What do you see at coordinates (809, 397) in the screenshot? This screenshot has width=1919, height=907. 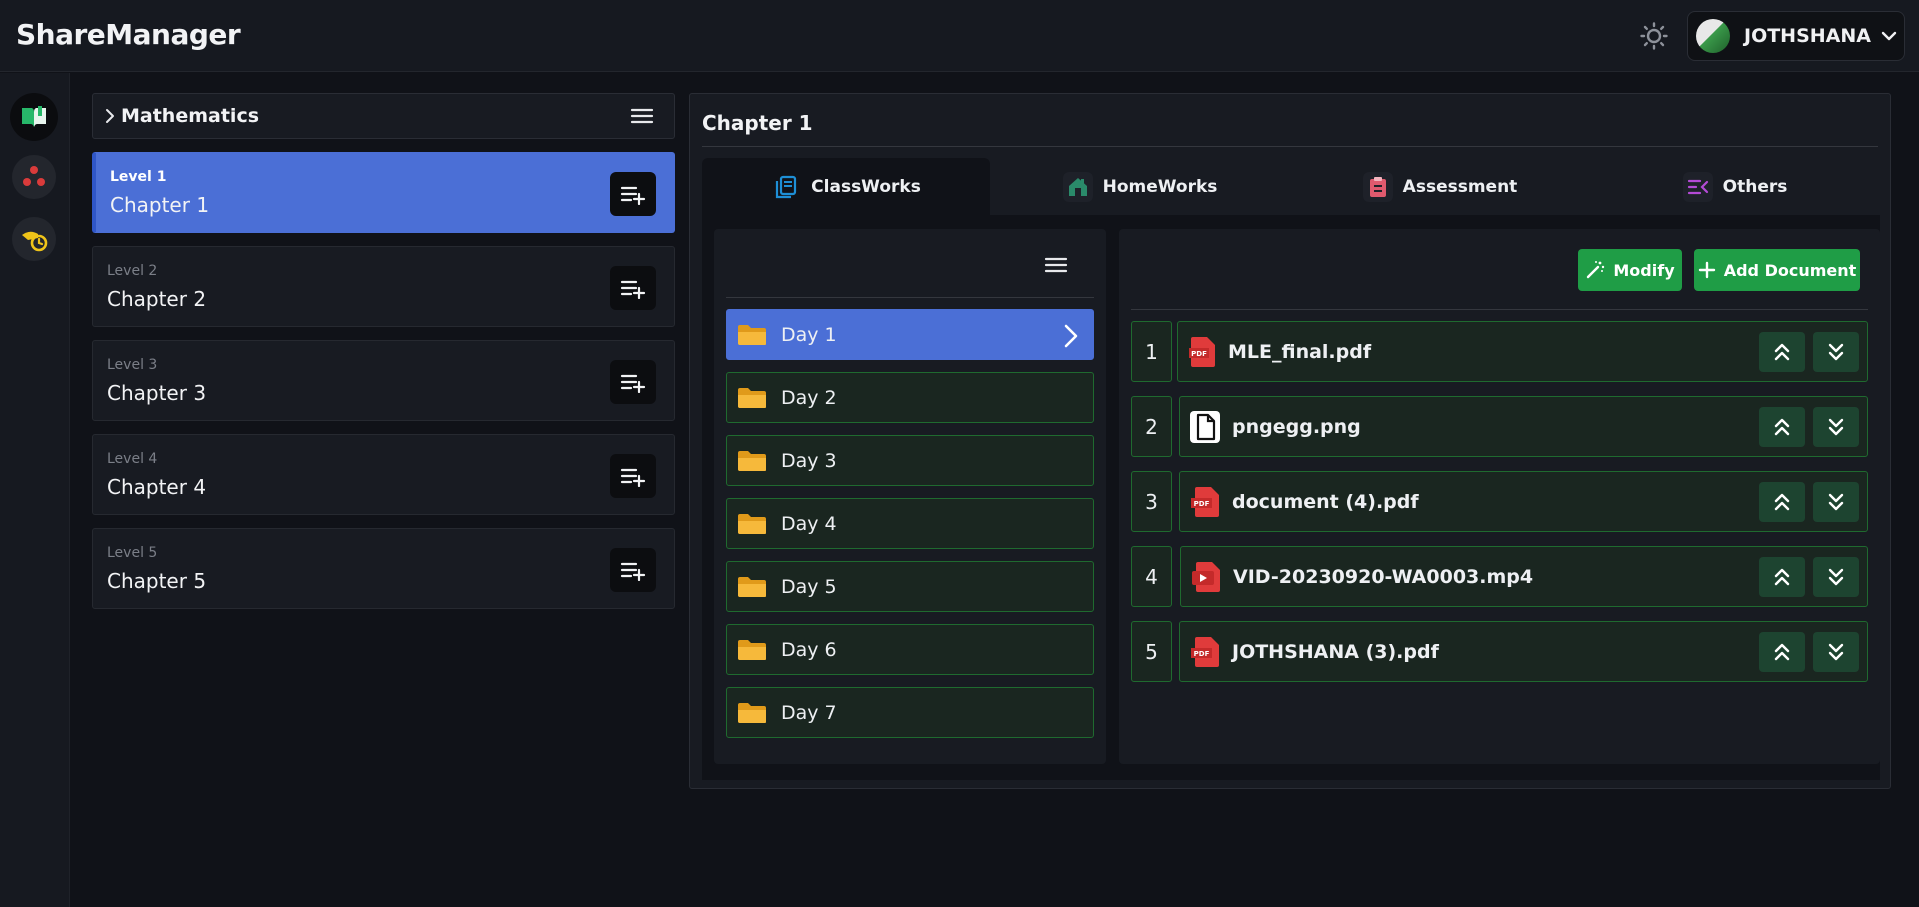 I see `day-label: Day 2` at bounding box center [809, 397].